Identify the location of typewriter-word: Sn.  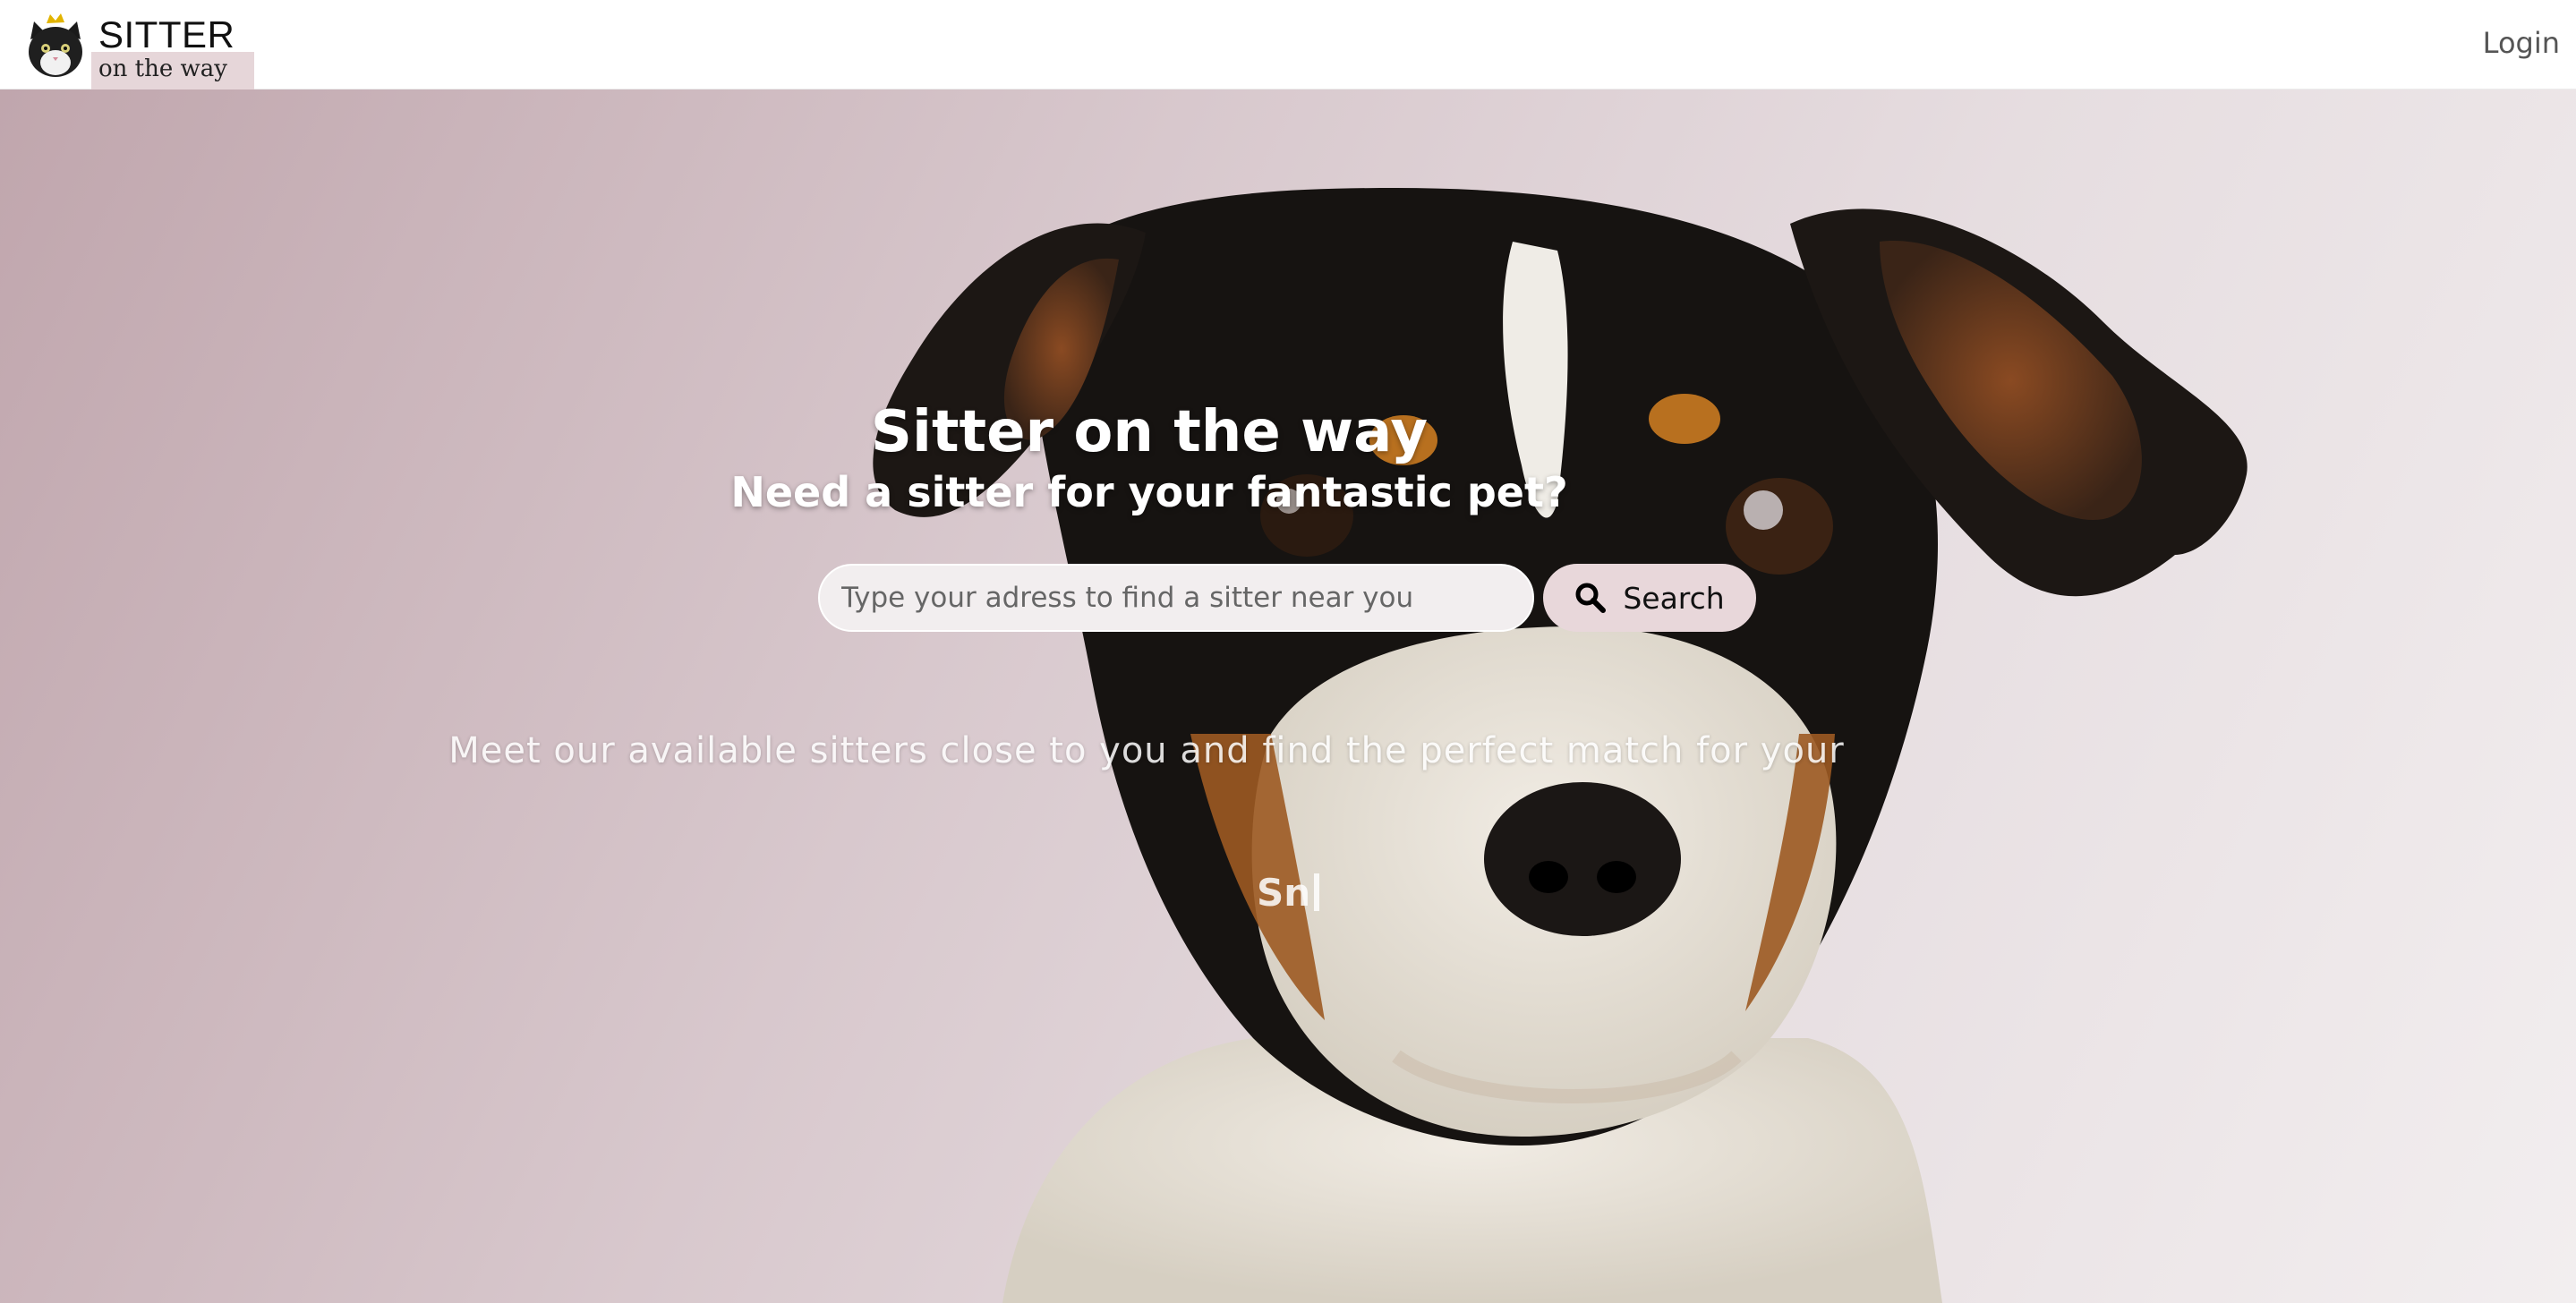
(1284, 893).